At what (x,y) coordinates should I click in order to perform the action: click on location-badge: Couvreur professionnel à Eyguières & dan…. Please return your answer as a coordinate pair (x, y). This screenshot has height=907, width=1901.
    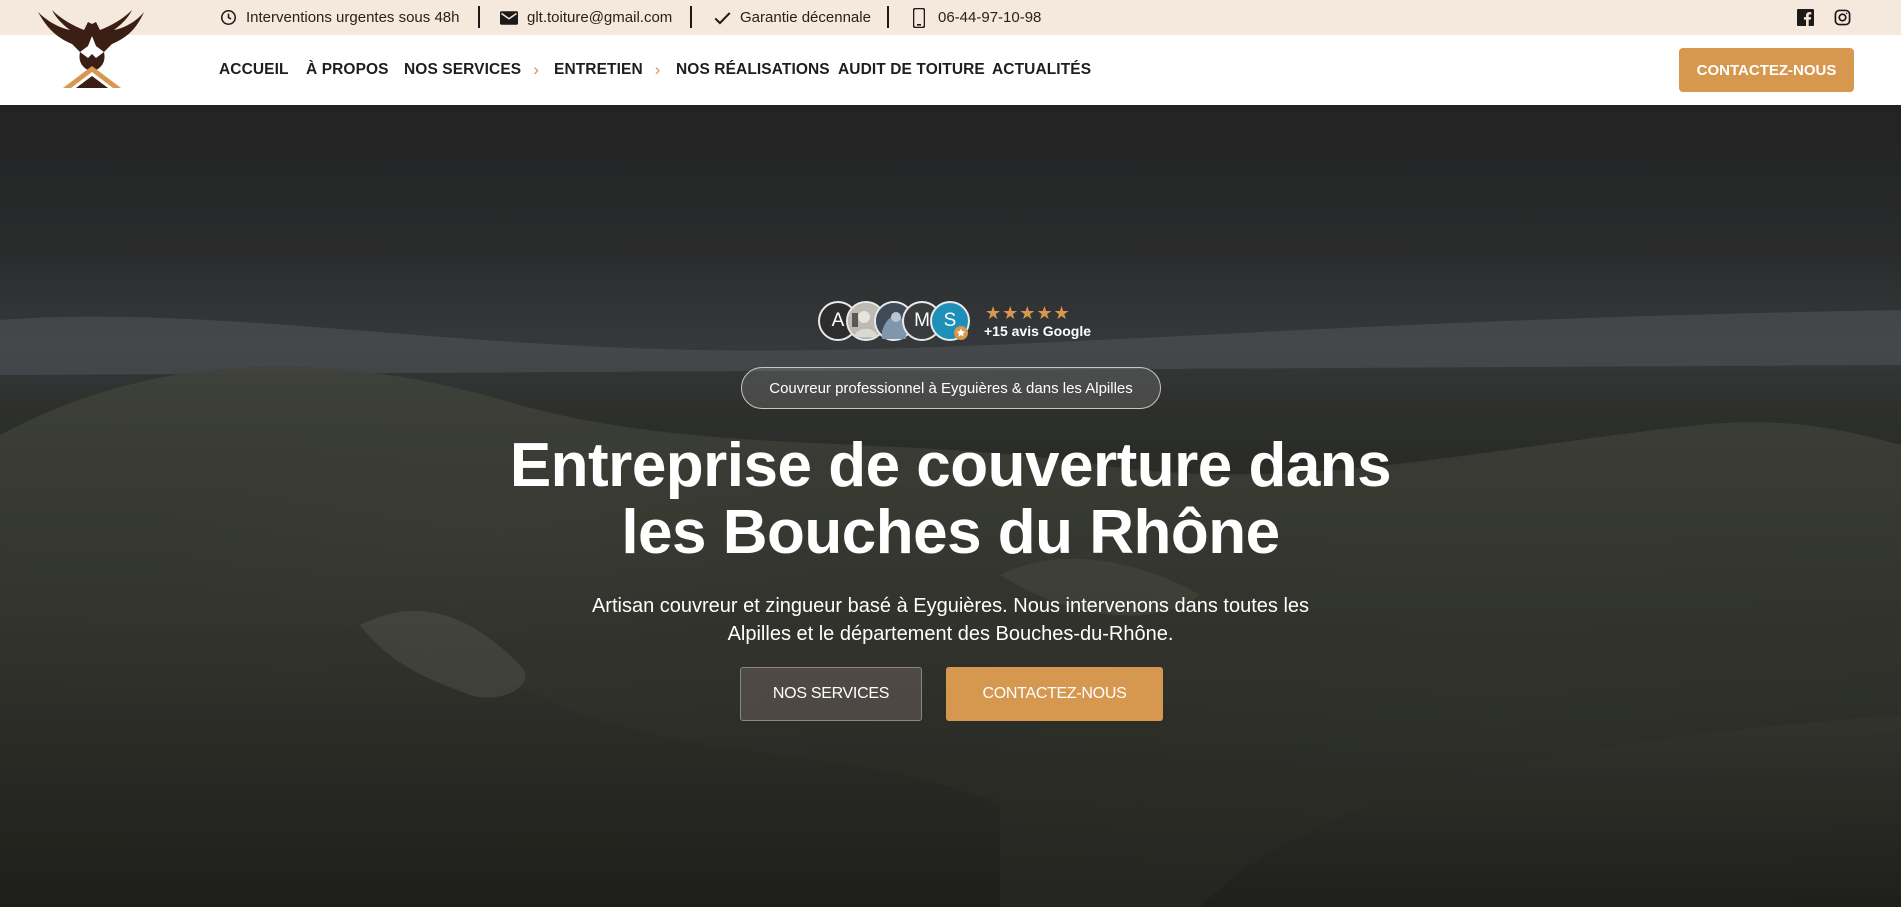
    Looking at the image, I should click on (951, 388).